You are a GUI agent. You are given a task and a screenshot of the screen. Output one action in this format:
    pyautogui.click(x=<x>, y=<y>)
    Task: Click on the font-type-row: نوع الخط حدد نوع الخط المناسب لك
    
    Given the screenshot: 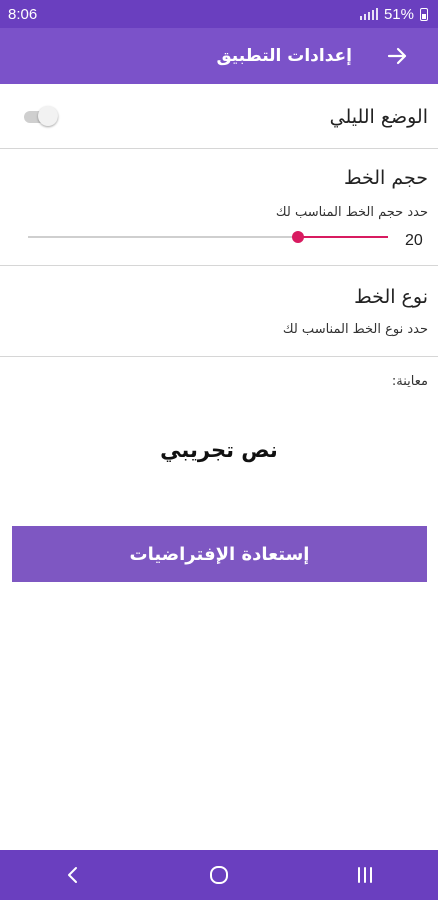 What is the action you would take?
    pyautogui.click(x=219, y=311)
    